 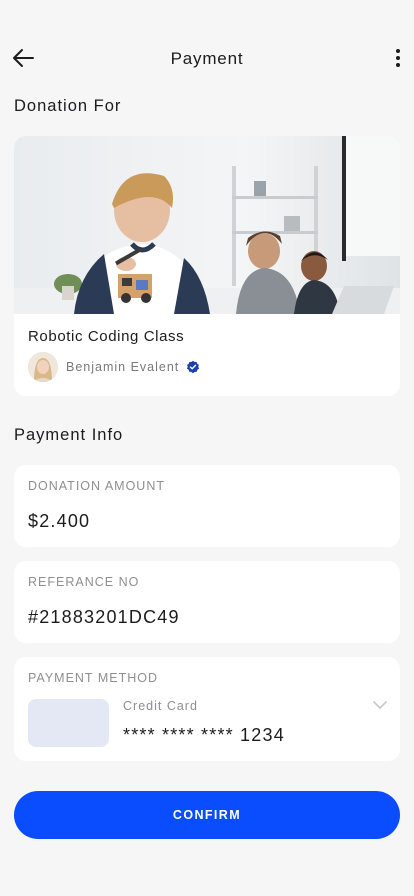 I want to click on donation-amount-value: $2.400, so click(x=59, y=521).